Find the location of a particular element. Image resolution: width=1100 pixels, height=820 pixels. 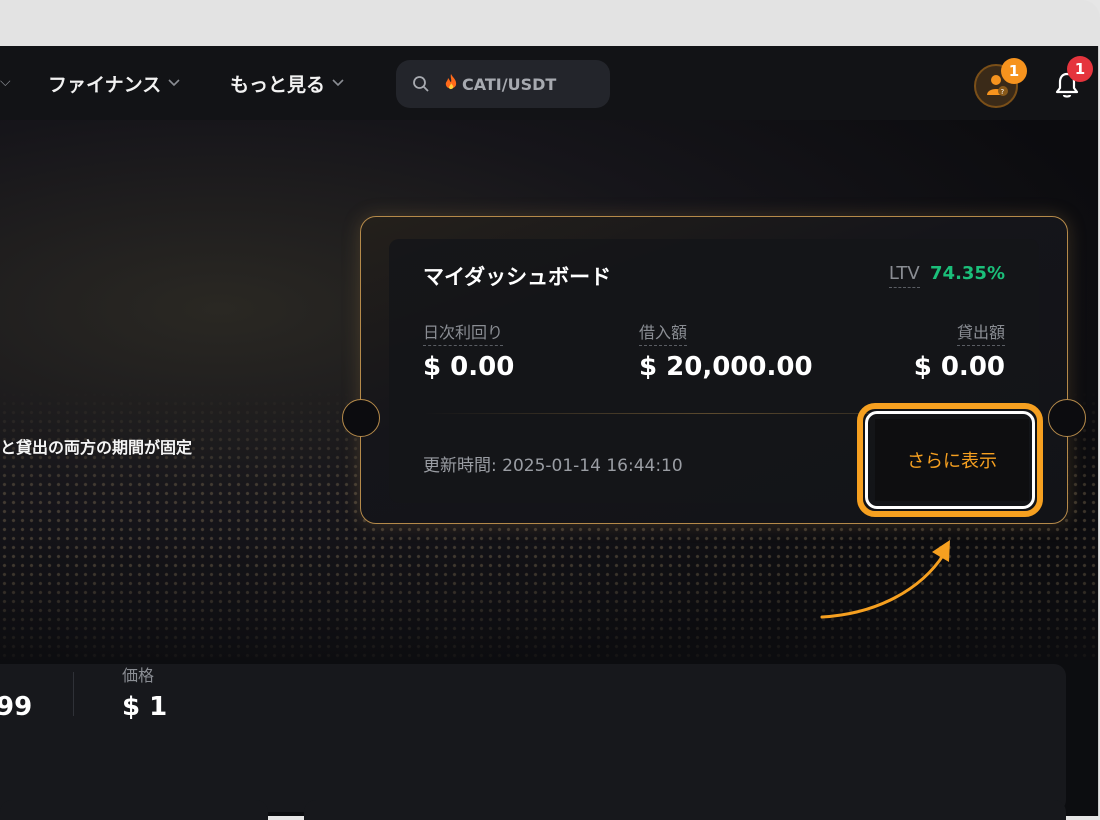

top-nav: ⌵ ファイナンス もっと見る ? 1 is located at coordinates (549, 83).